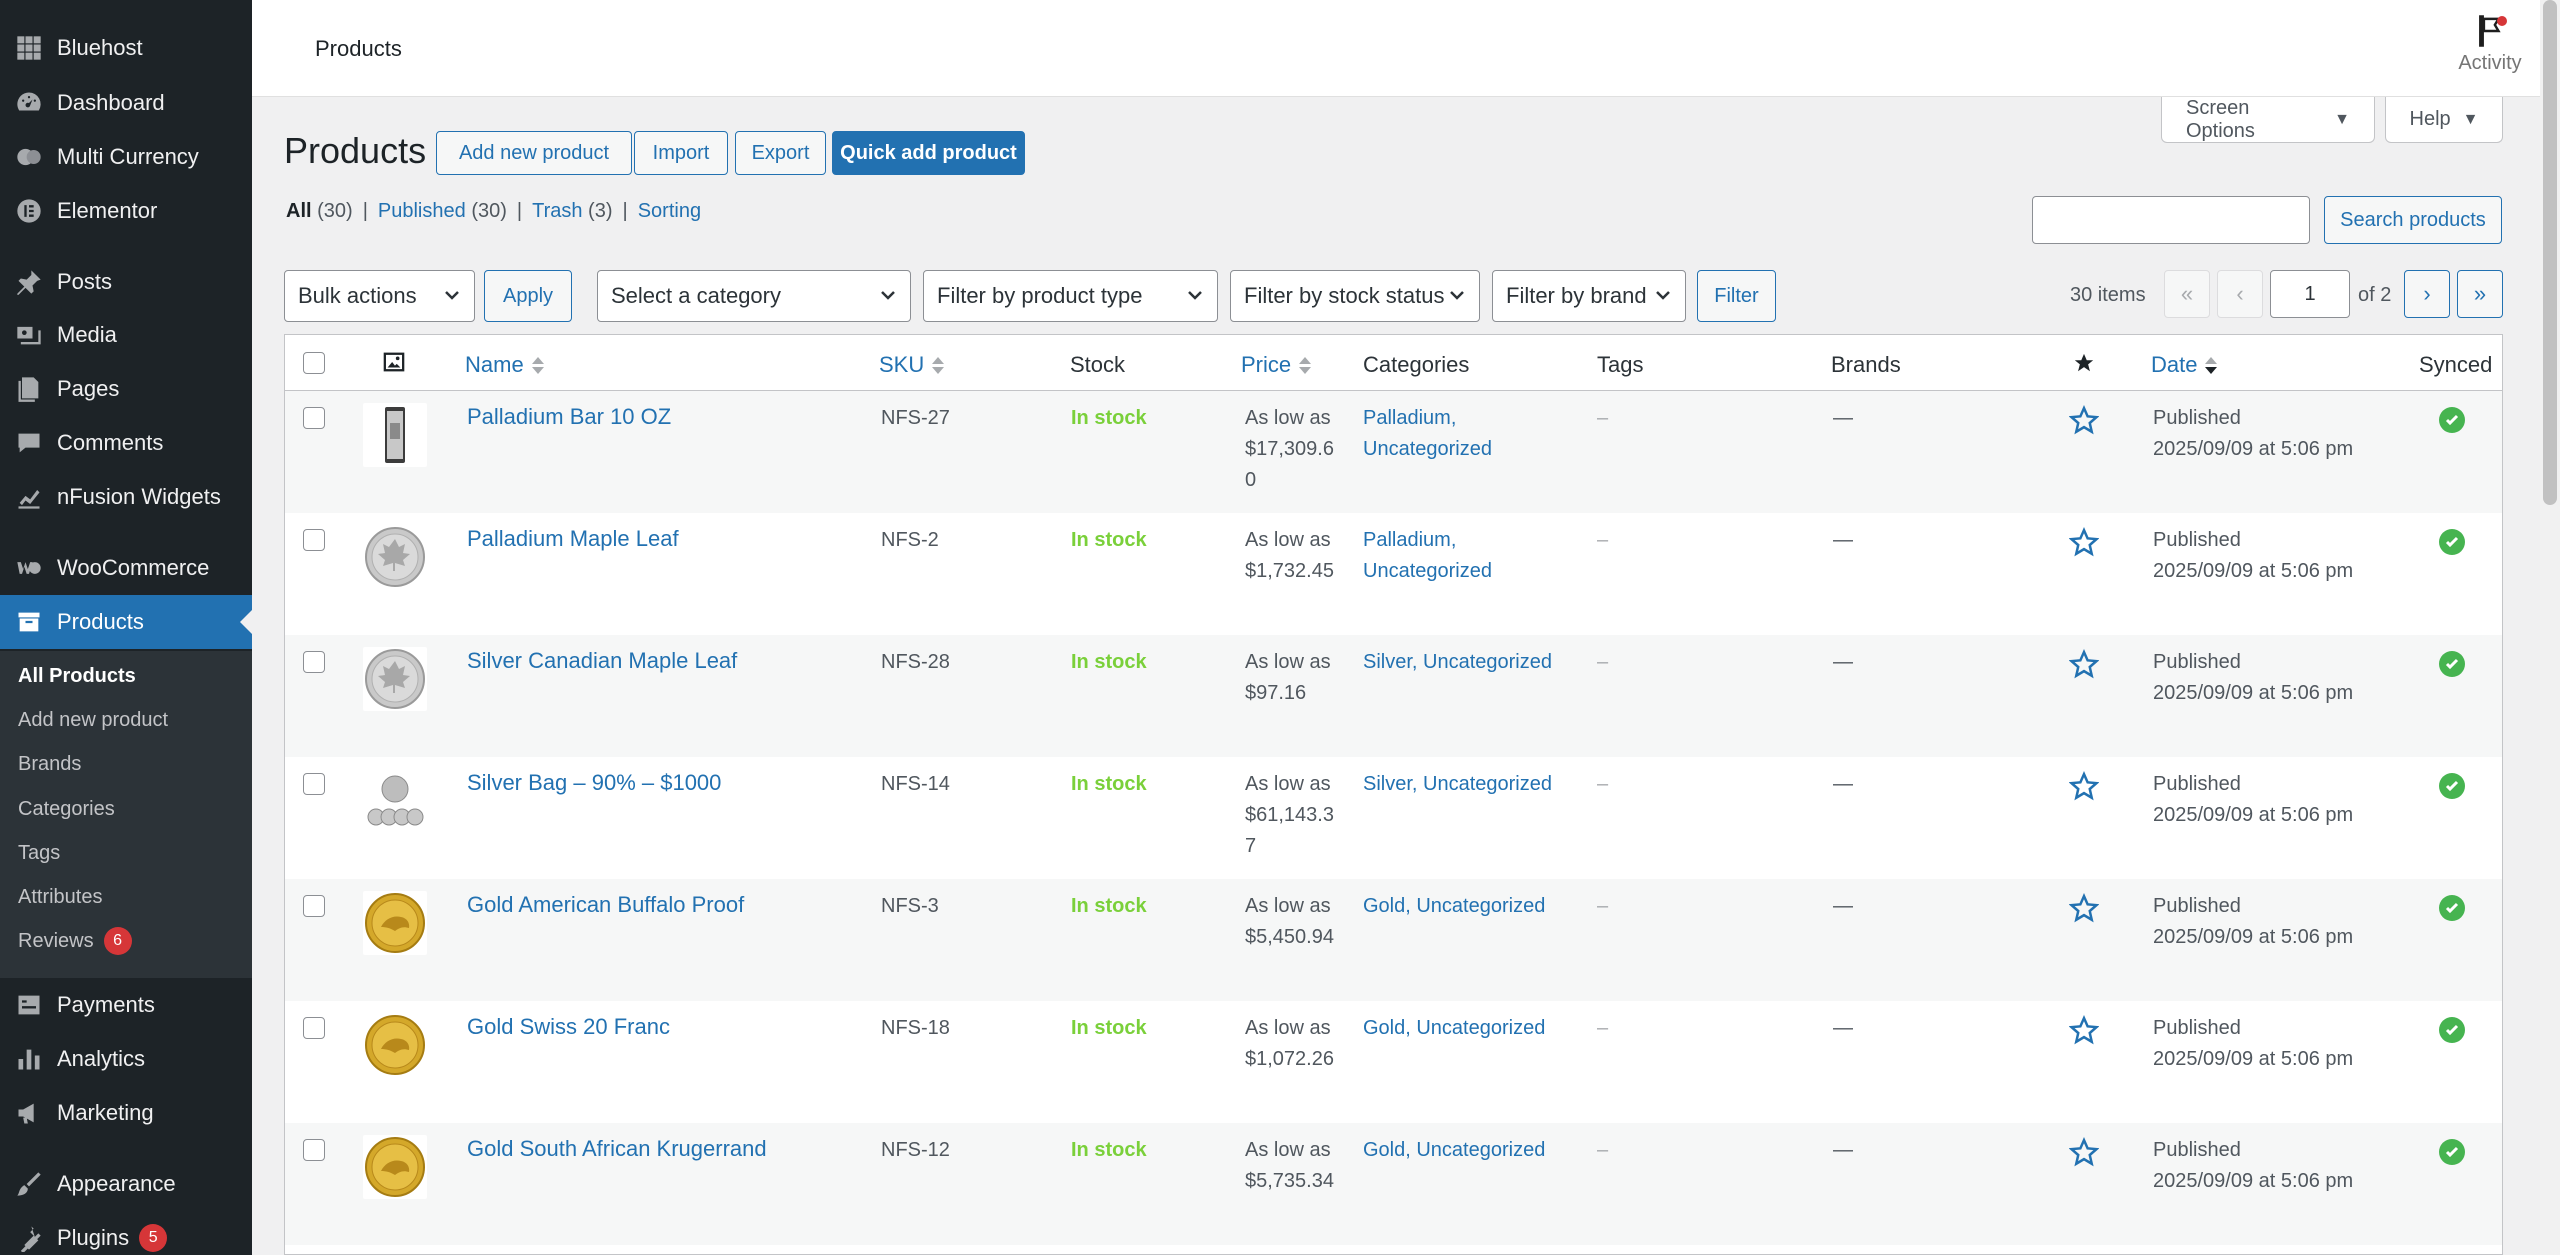  What do you see at coordinates (126, 1184) in the screenshot?
I see `sidebar-item-appearance: Appearance` at bounding box center [126, 1184].